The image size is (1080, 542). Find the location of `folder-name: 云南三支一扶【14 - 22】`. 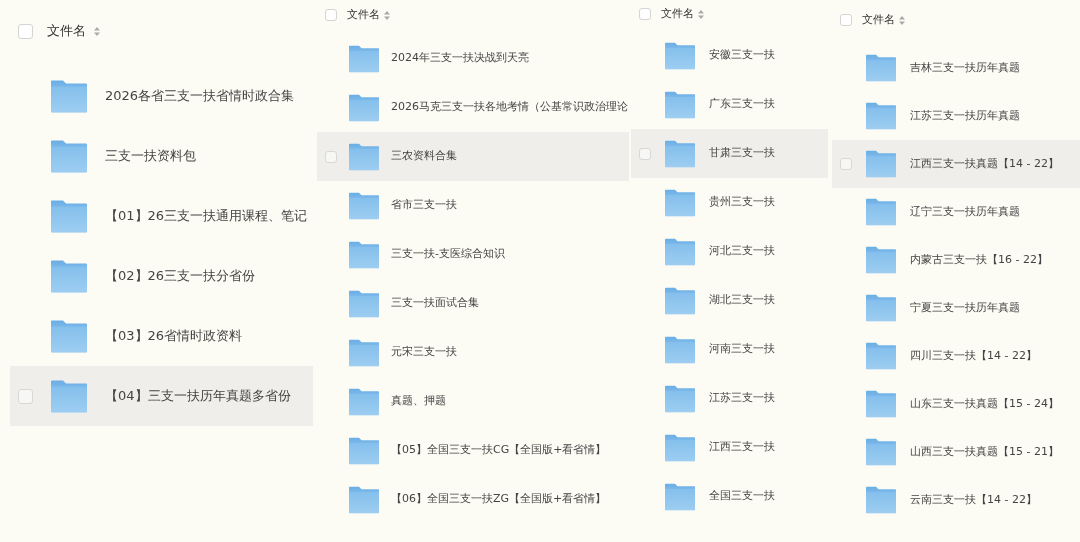

folder-name: 云南三支一扶【14 - 22】 is located at coordinates (973, 499).